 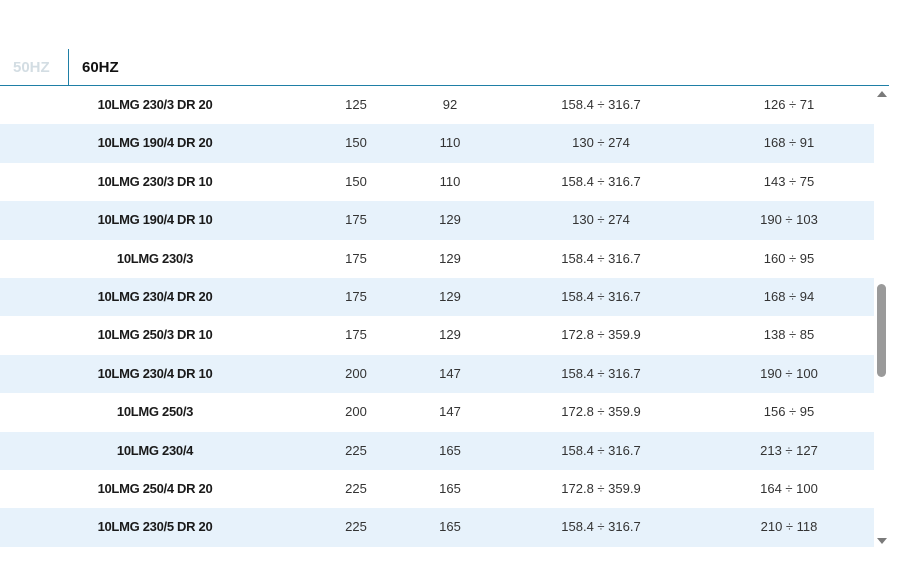 I want to click on model-name-cell: 10LMG 230/3, so click(x=155, y=258).